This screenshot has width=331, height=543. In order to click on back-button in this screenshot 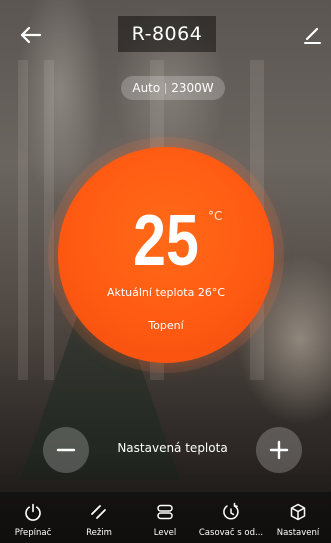, I will do `click(31, 35)`.